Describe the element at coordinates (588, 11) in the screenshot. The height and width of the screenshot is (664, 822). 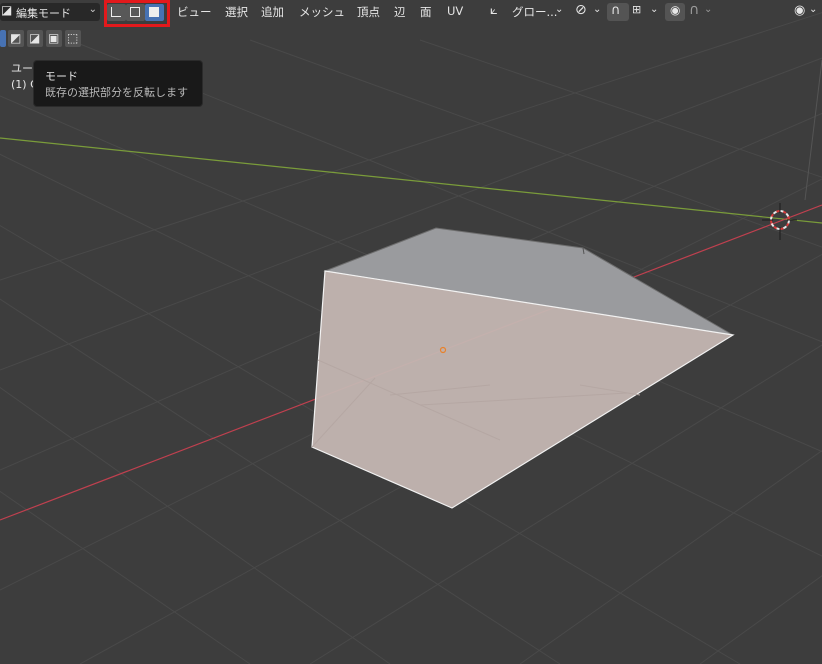
I see `pivot-point-dropdown: ⊘ ⌄` at that location.